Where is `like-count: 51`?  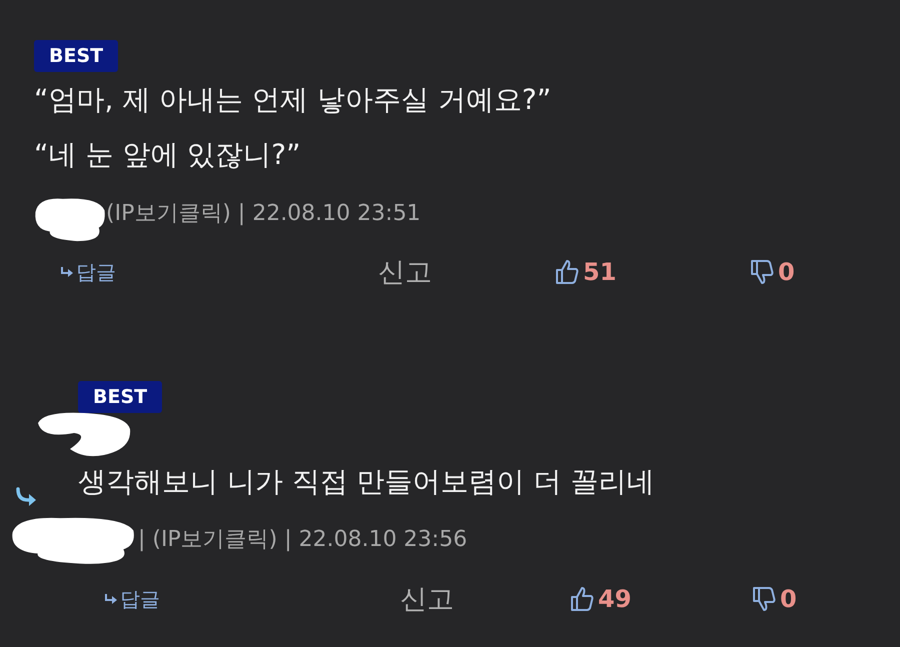
like-count: 51 is located at coordinates (599, 272).